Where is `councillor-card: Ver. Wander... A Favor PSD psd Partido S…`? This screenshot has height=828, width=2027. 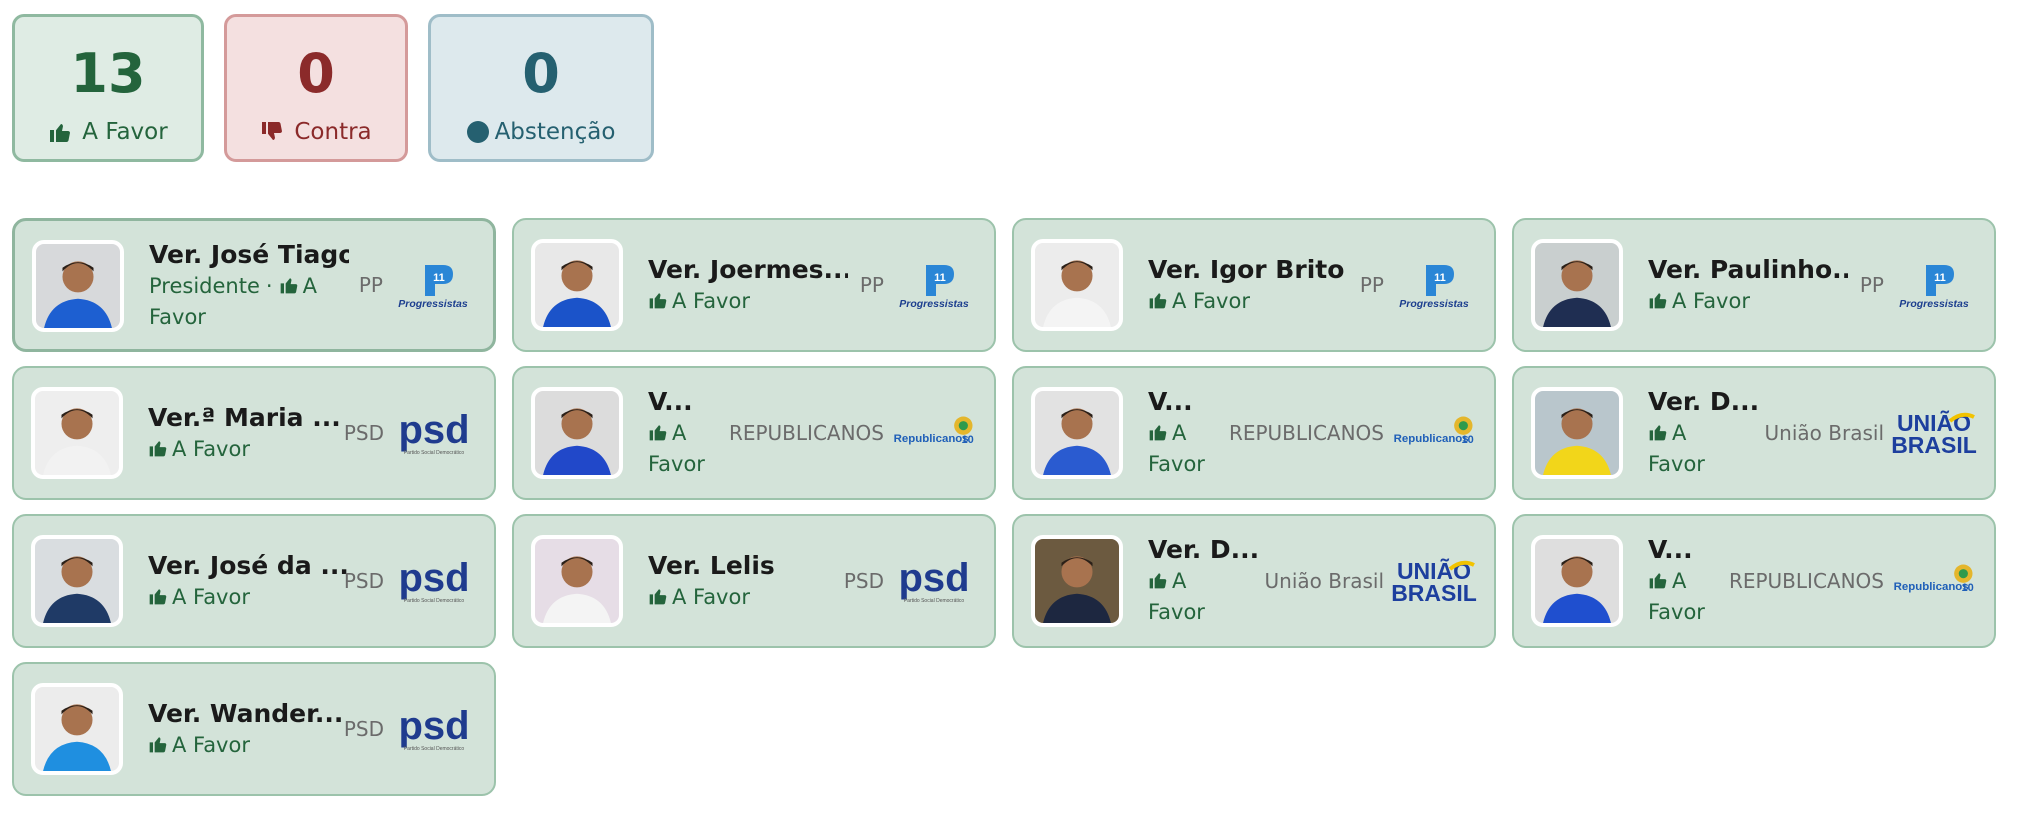 councillor-card: Ver. Wander... A Favor PSD psd Partido S… is located at coordinates (254, 729).